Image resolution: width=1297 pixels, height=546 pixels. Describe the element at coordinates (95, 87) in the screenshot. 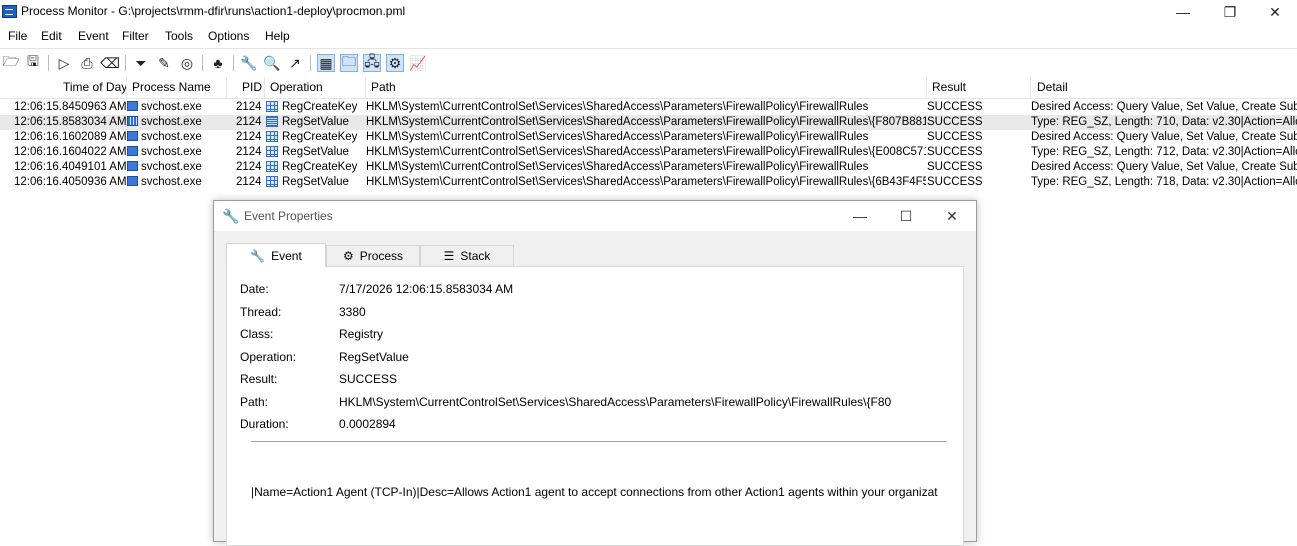

I see `column-time-of-day: Time of Day` at that location.